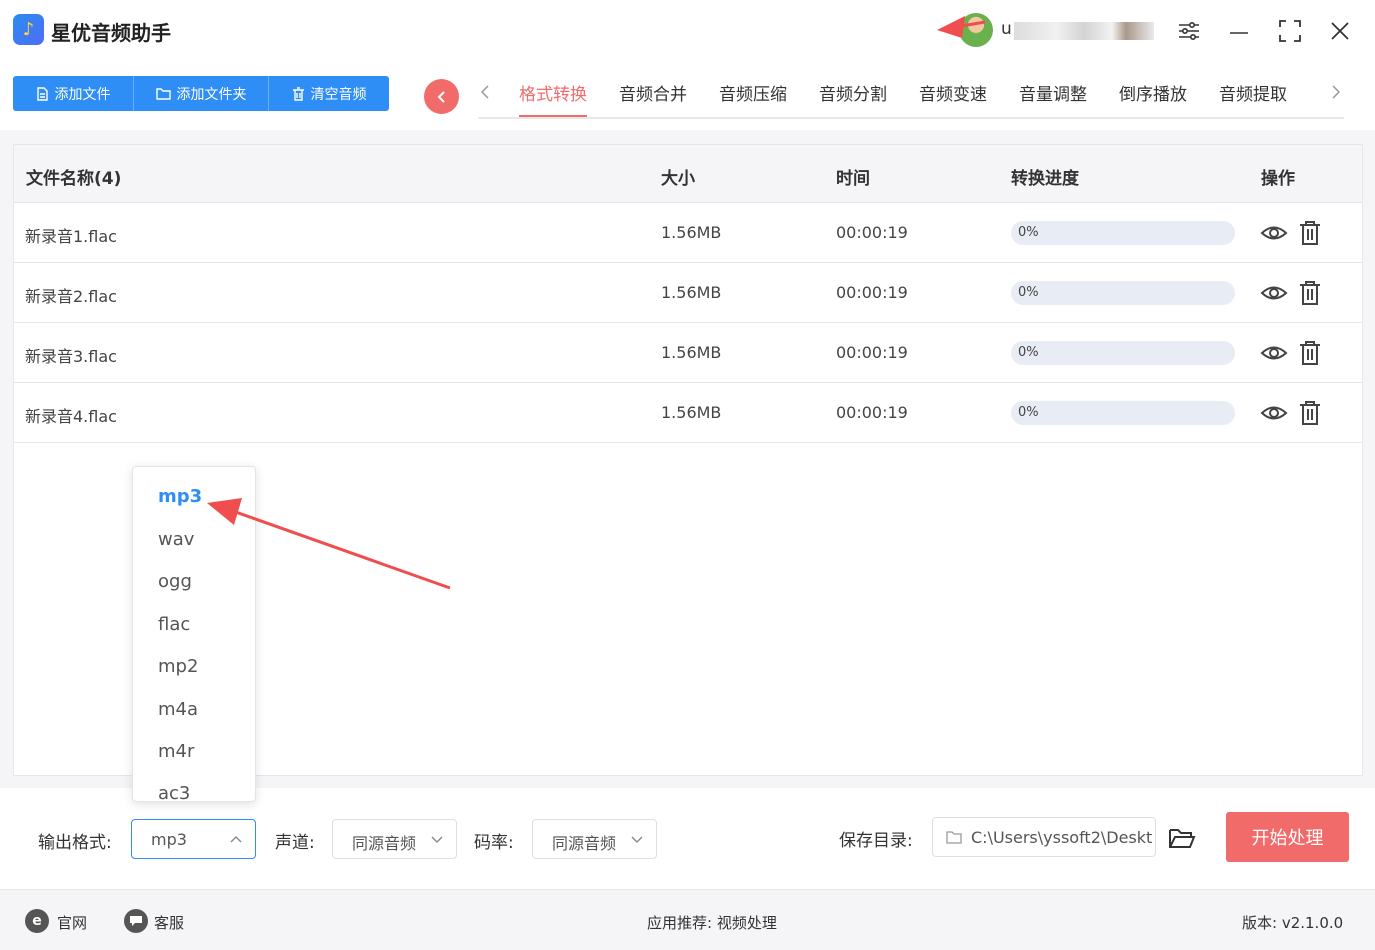  I want to click on maximize-icon, so click(1290, 31).